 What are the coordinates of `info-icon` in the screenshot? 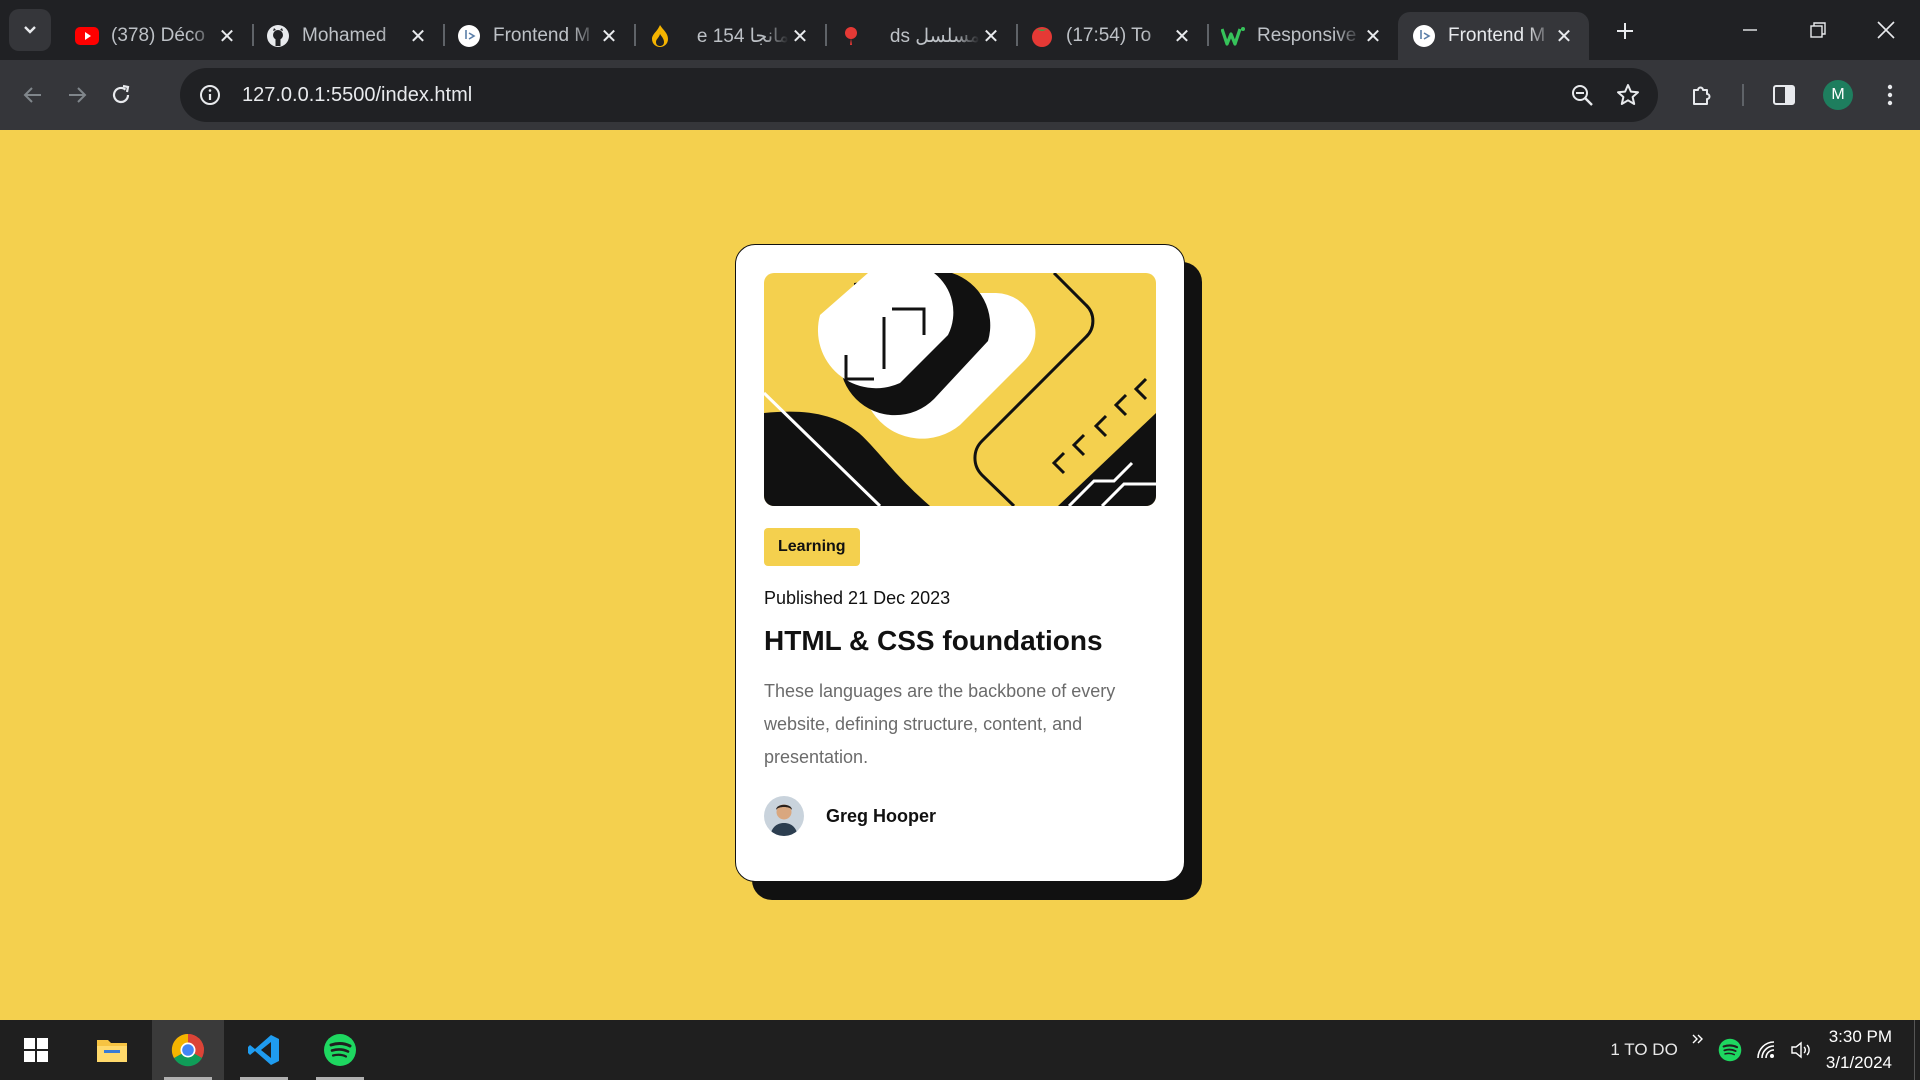 It's located at (210, 95).